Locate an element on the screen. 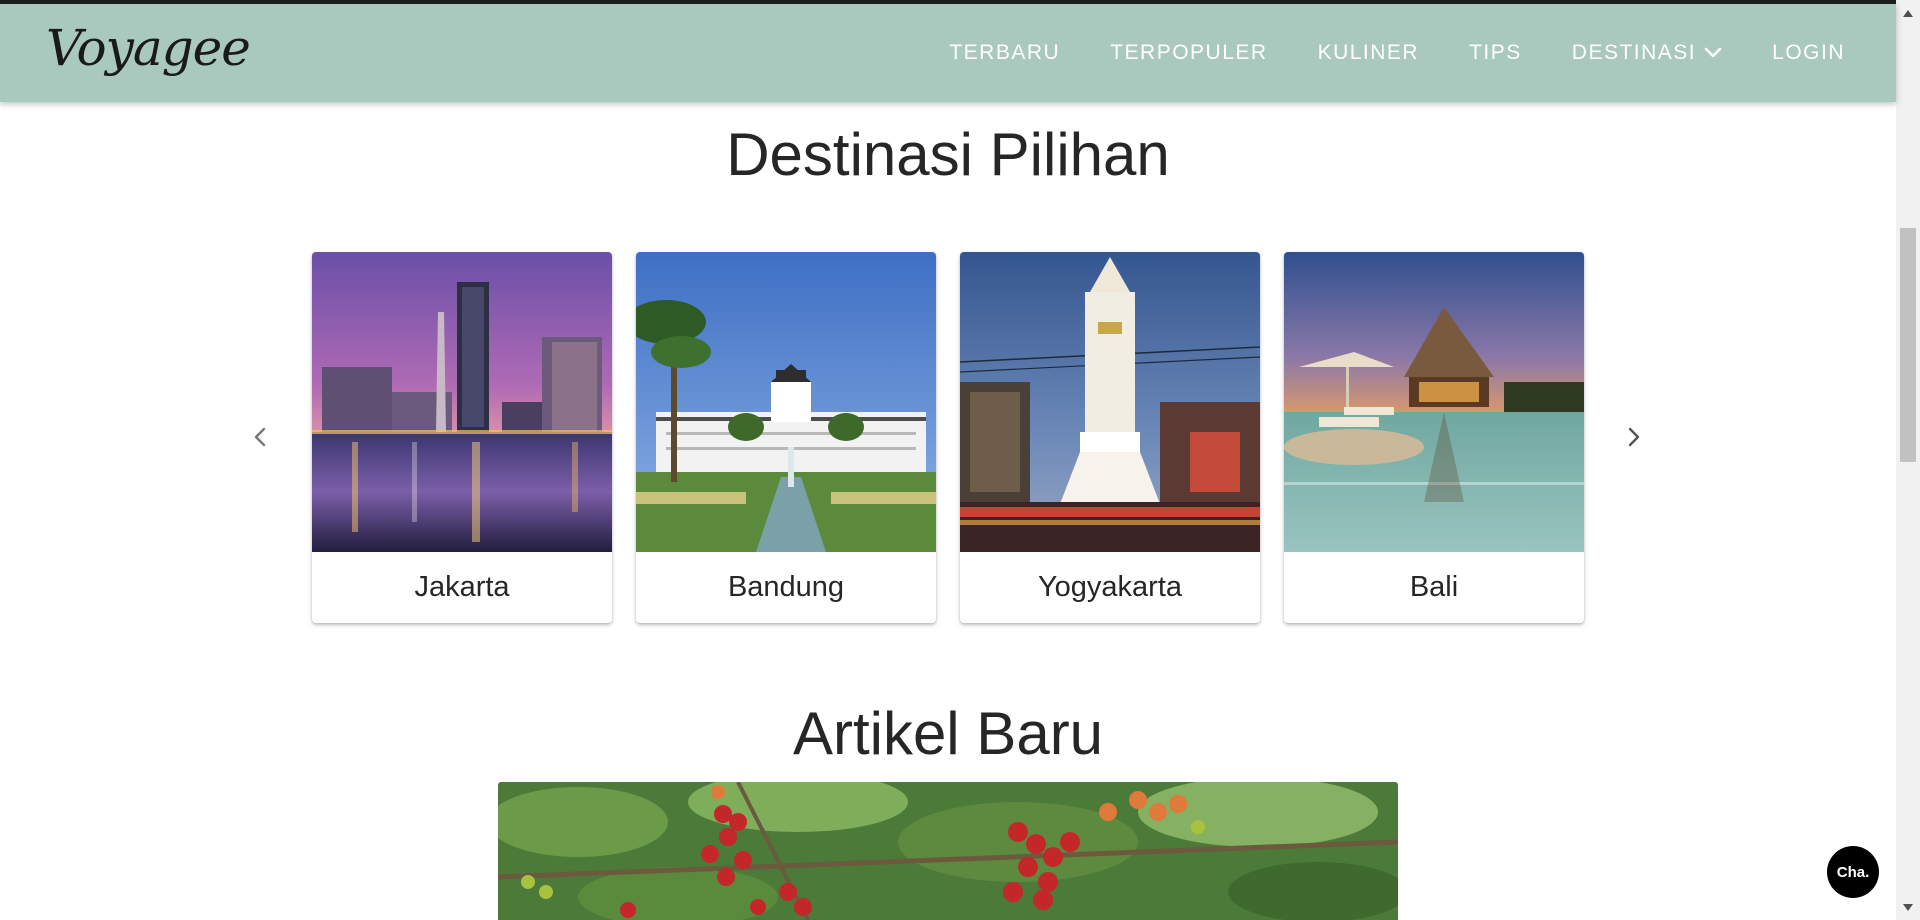  scroll-down-arrow-icon is located at coordinates (1908, 907).